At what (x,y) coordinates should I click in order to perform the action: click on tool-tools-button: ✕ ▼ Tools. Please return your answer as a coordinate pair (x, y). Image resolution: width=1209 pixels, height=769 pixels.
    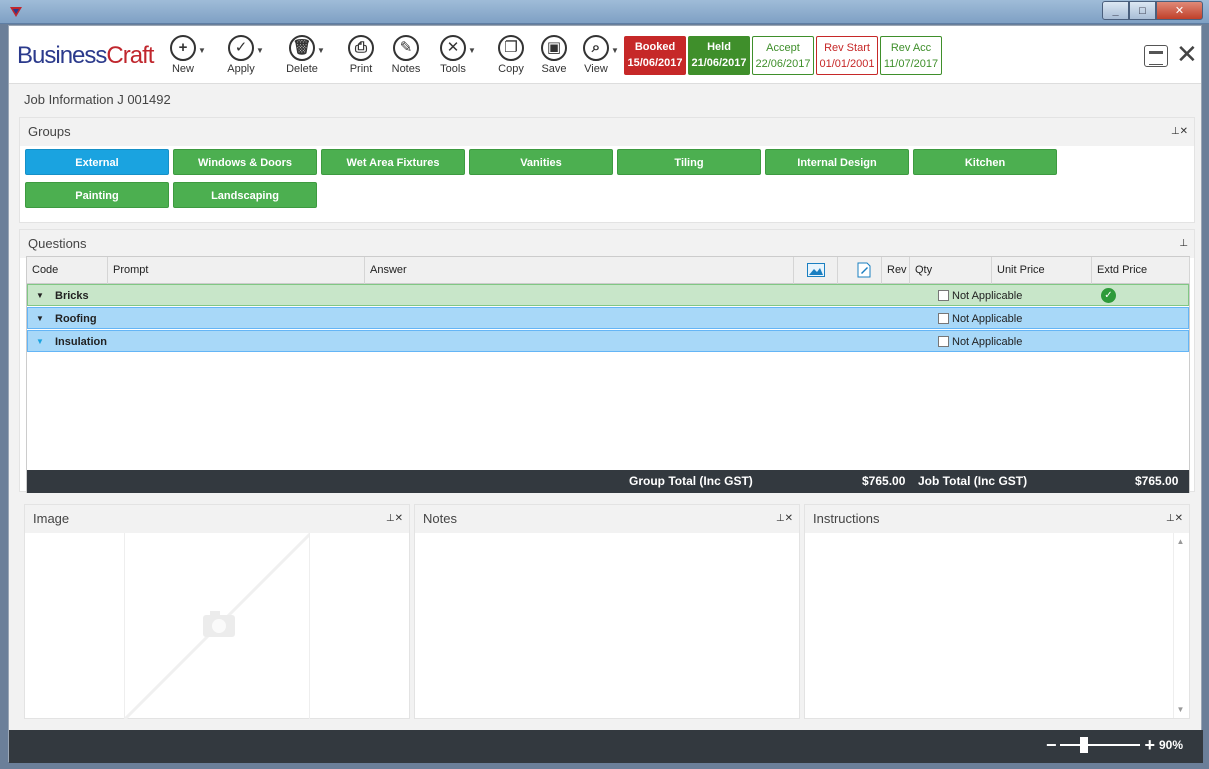
    Looking at the image, I should click on (453, 55).